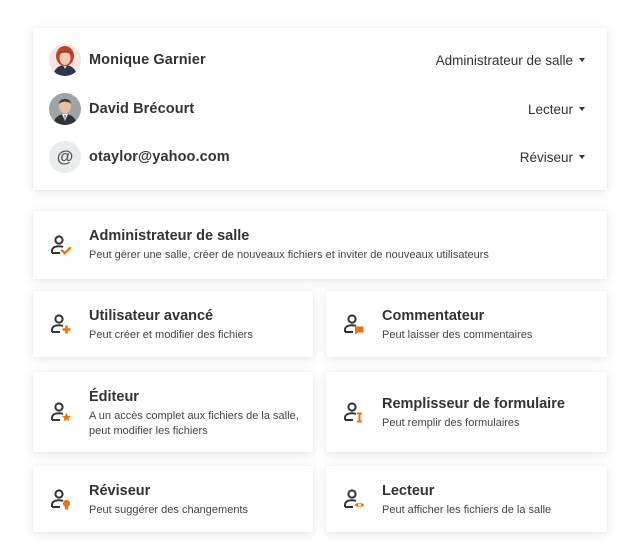 This screenshot has height=560, width=640. Describe the element at coordinates (120, 491) in the screenshot. I see `role-title: Réviseur` at that location.